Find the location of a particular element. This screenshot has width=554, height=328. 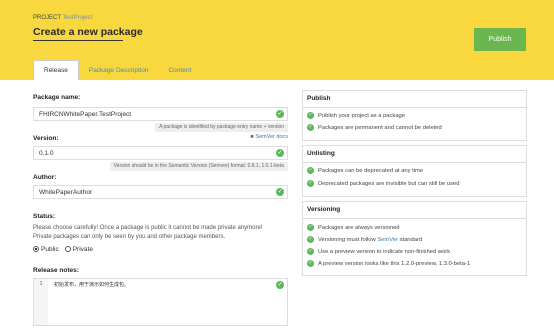

list-item: ✓ Publish your project as a package is located at coordinates (356, 115).